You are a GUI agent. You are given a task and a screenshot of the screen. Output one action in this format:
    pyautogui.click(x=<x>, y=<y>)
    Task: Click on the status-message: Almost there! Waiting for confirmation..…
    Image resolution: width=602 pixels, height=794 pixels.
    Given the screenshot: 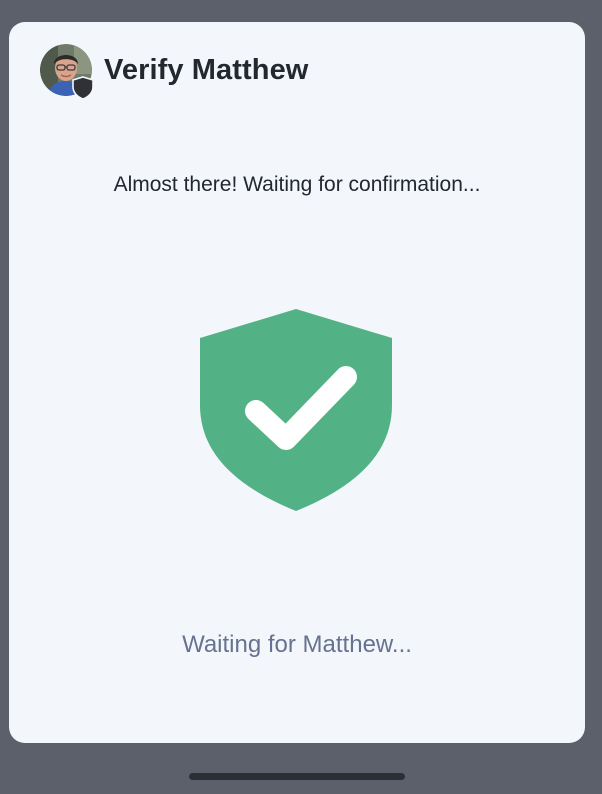 What is the action you would take?
    pyautogui.click(x=297, y=184)
    